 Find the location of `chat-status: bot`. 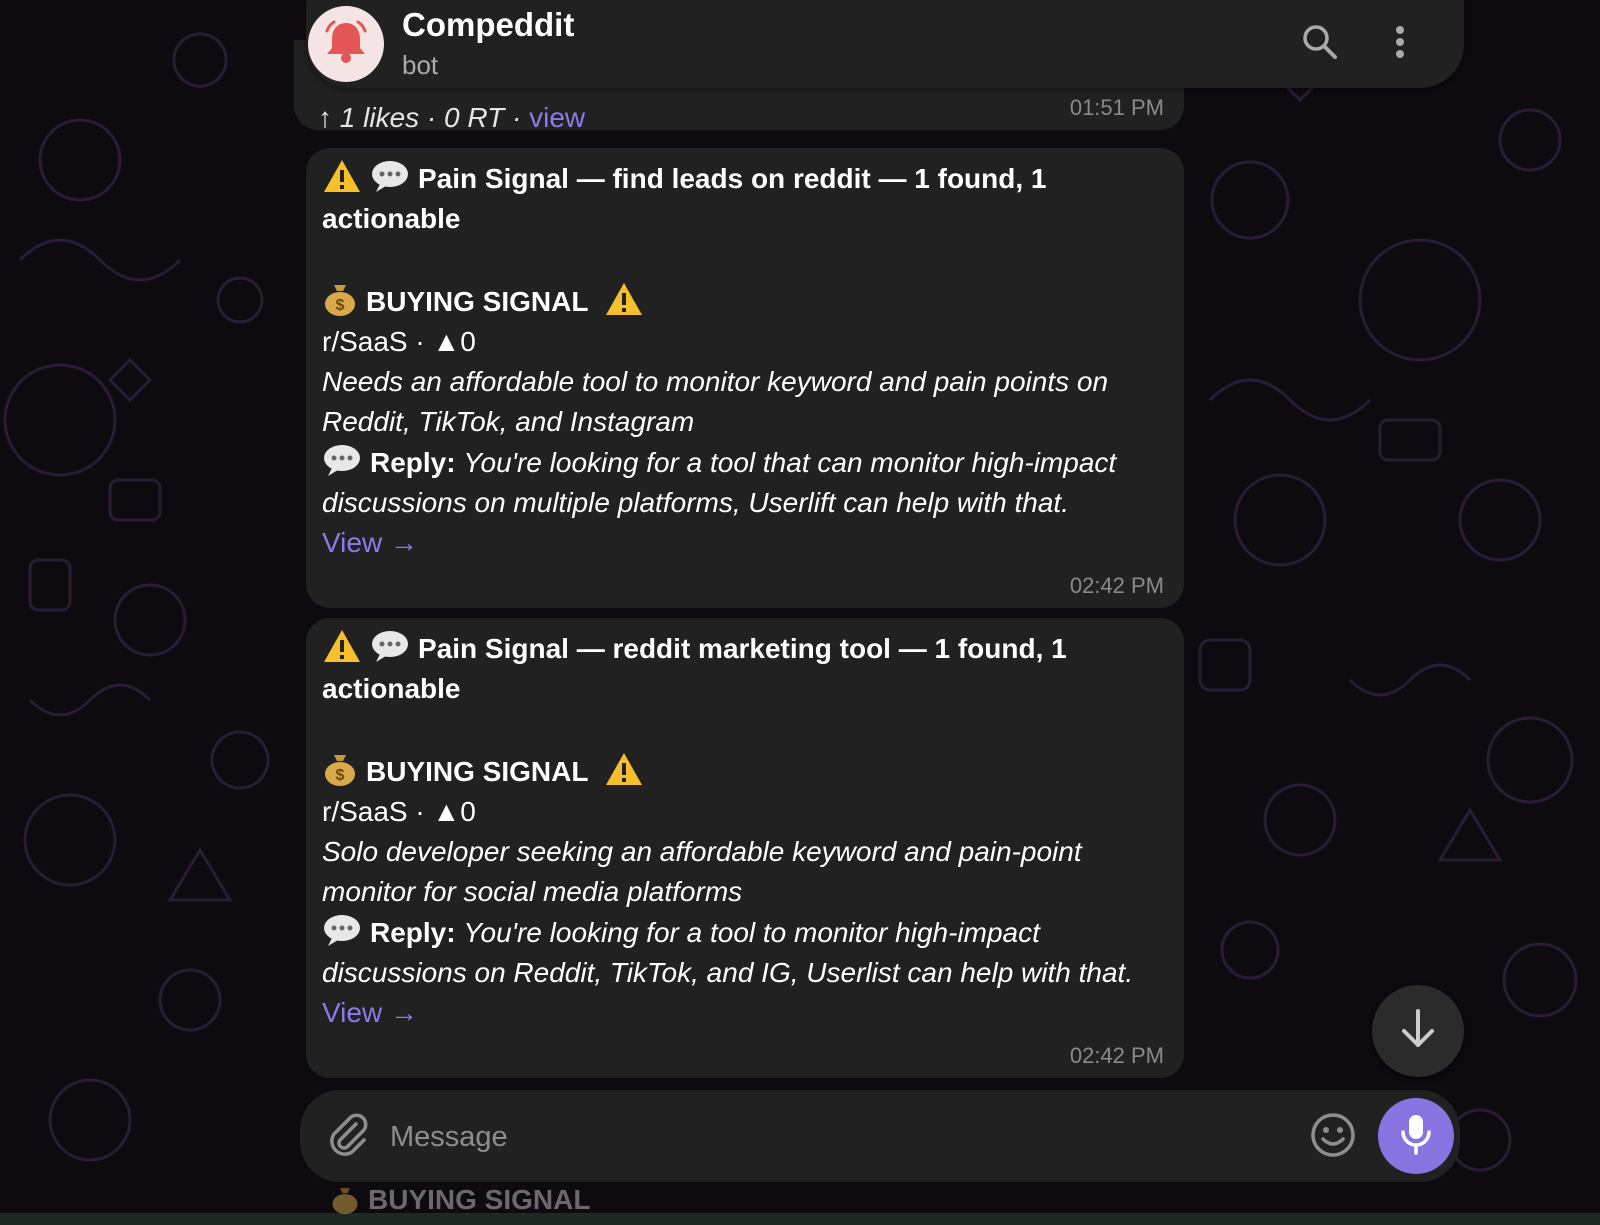

chat-status: bot is located at coordinates (420, 65).